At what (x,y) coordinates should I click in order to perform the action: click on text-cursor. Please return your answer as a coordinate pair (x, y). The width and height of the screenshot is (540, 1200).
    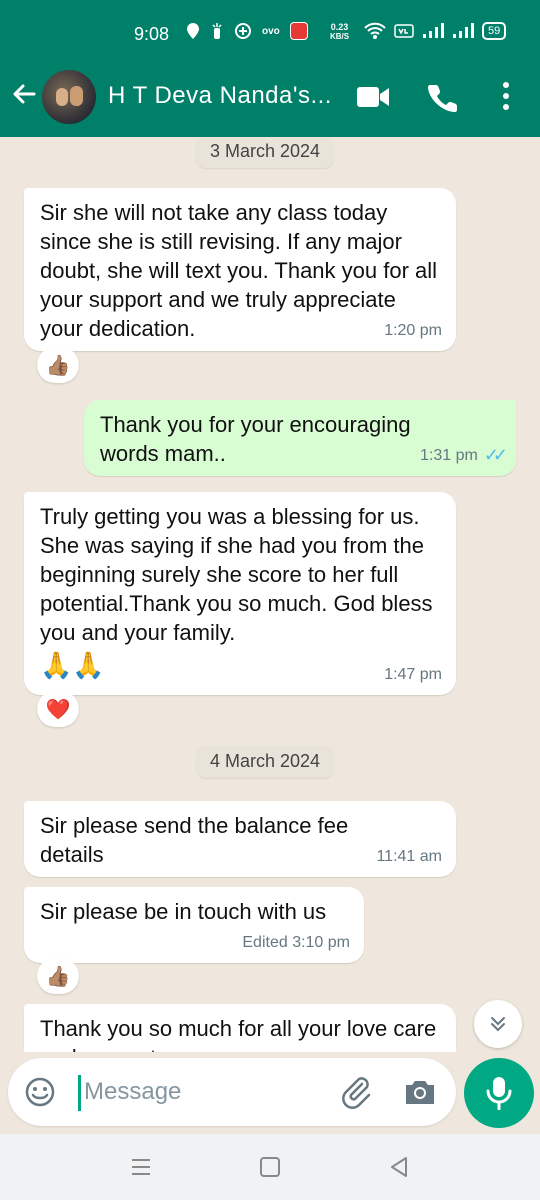
    Looking at the image, I should click on (79, 1093).